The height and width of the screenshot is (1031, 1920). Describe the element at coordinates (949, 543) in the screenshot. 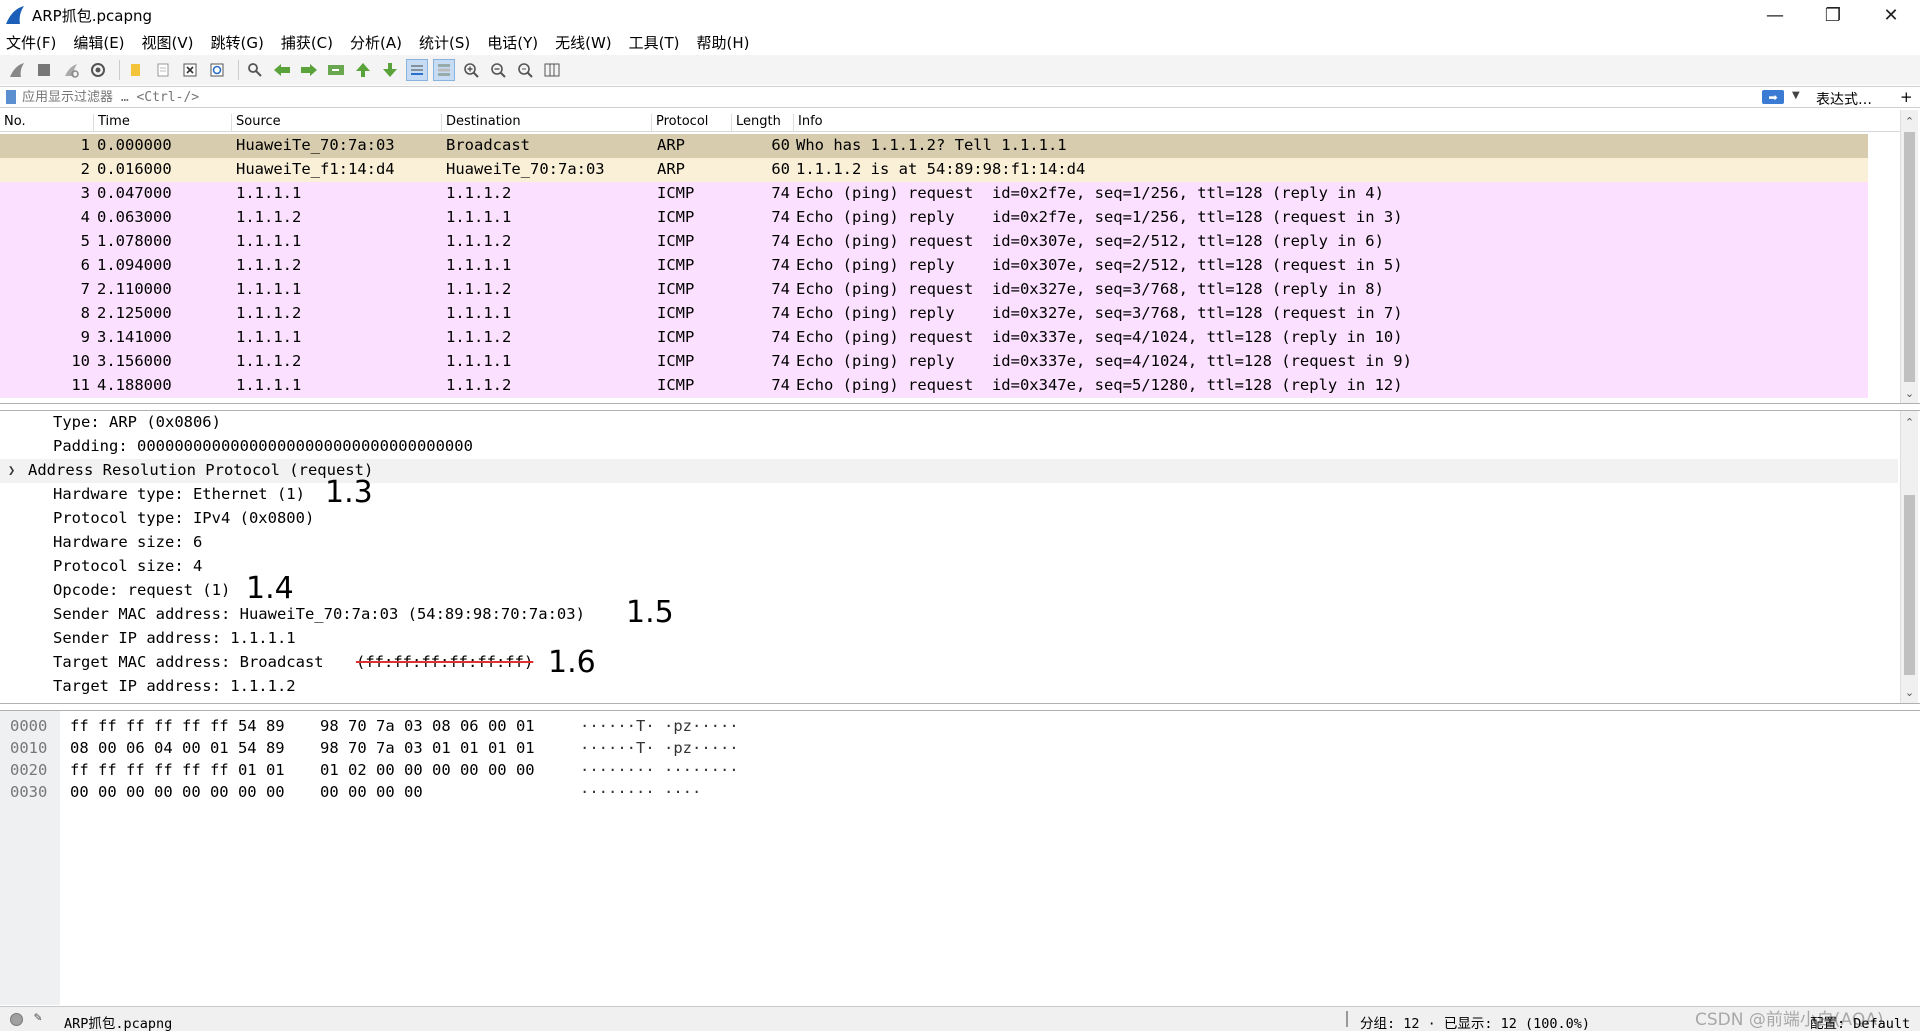

I see `detail-line: Hardware size: 6` at that location.